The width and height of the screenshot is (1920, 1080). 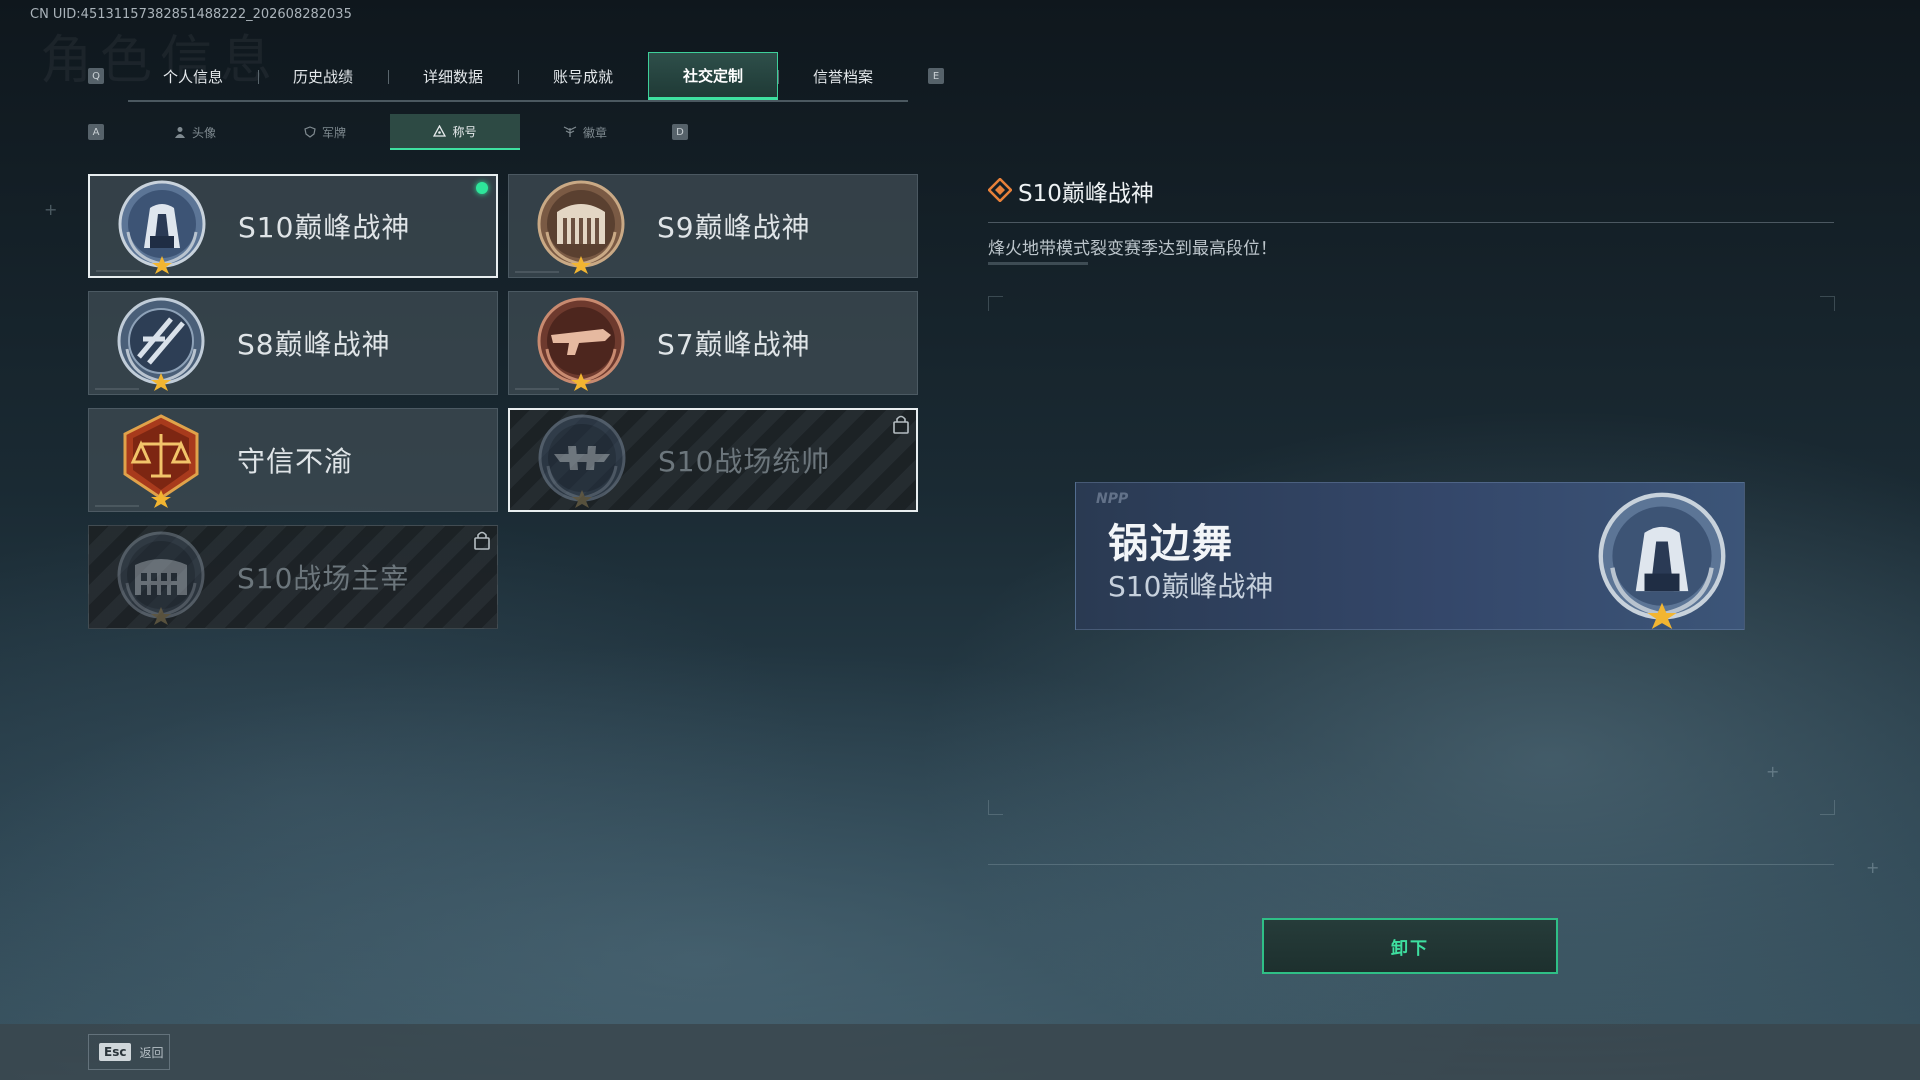 I want to click on subtab-label: 称号, so click(x=464, y=131).